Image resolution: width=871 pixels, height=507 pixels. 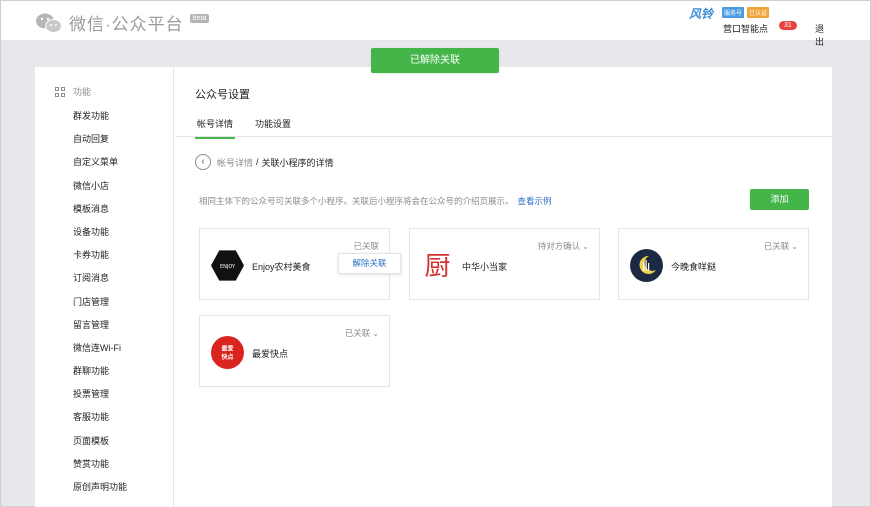 I want to click on sidebar-item: 订阅消息, so click(x=100, y=278).